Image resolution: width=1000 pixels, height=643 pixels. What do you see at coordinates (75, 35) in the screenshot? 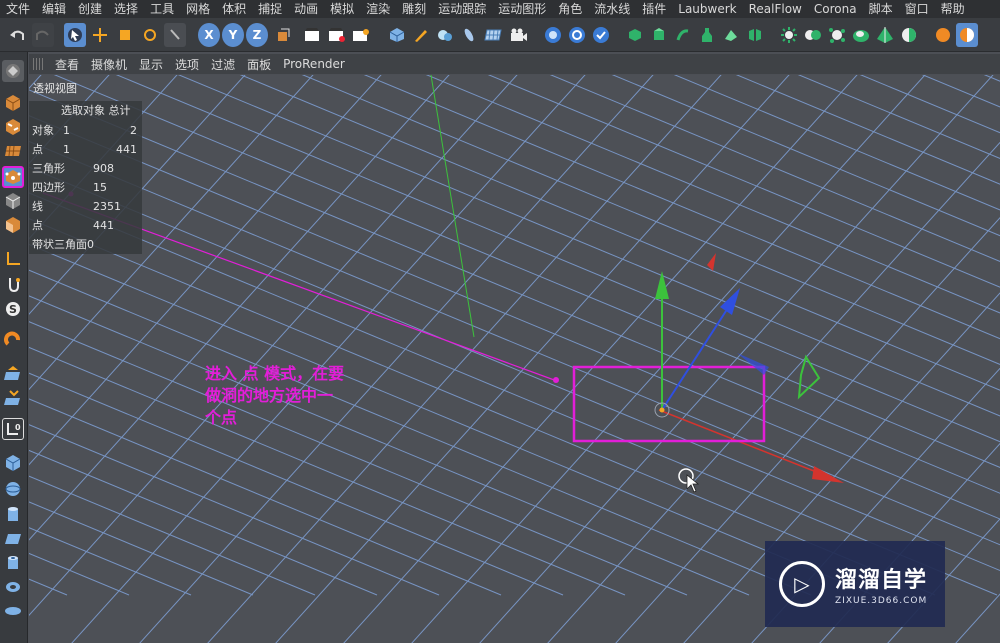
I see `select-tool-icon` at bounding box center [75, 35].